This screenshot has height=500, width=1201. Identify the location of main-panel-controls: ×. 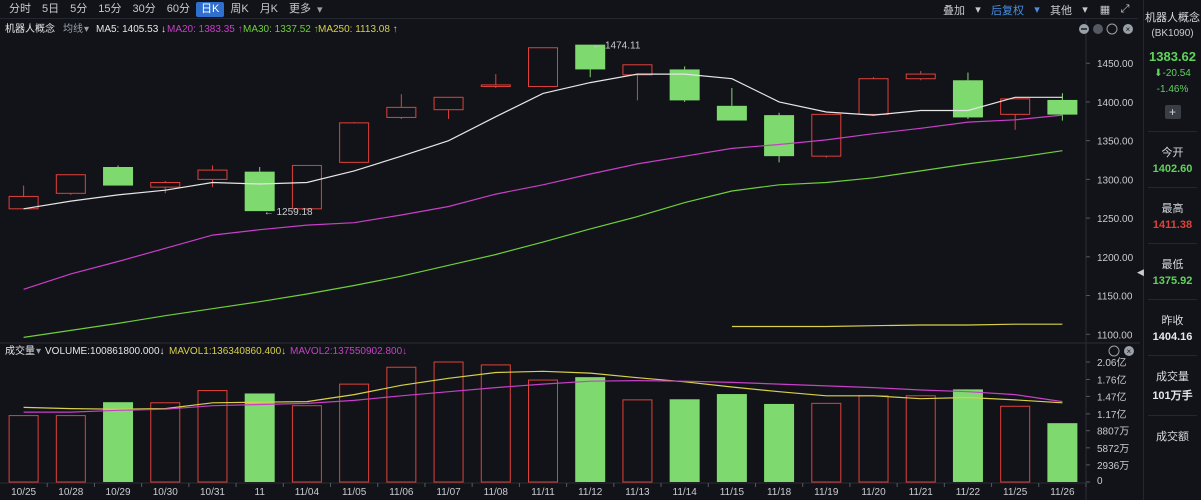
(1106, 29).